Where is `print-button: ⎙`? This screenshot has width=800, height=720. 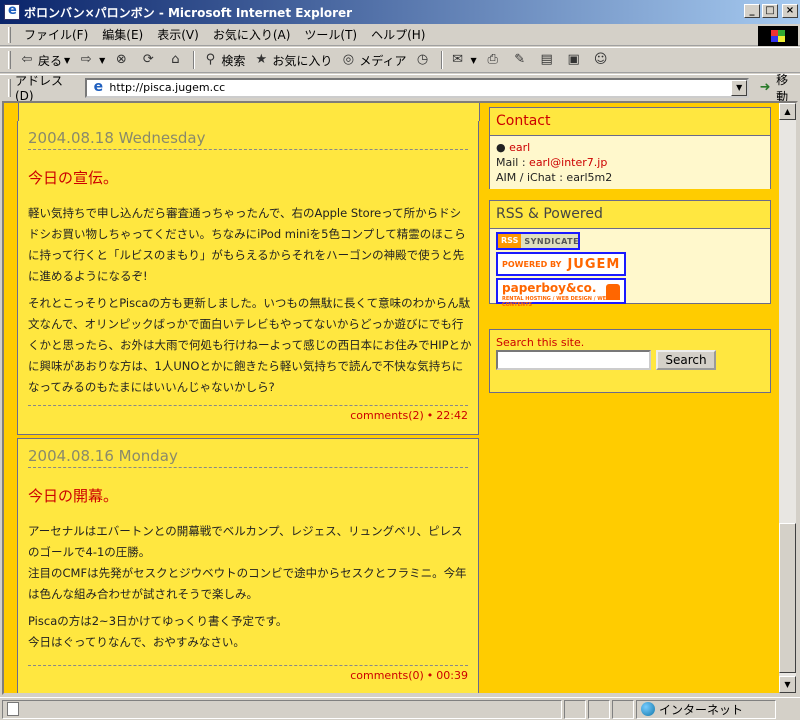
print-button: ⎙ is located at coordinates (494, 60).